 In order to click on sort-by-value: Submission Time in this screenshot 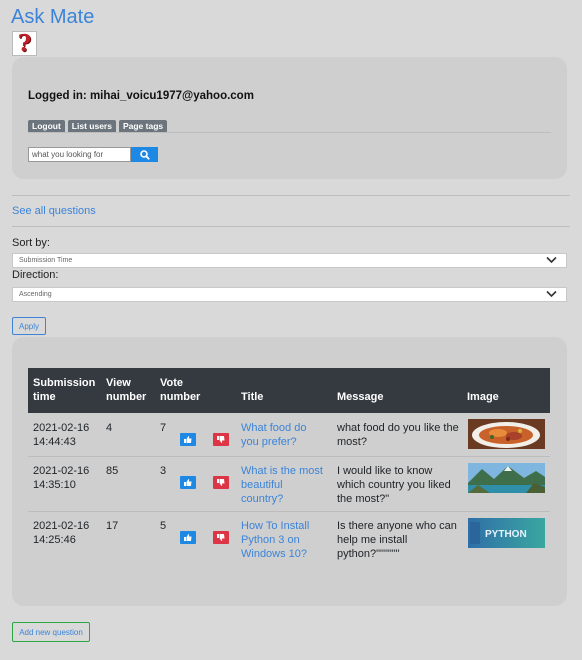, I will do `click(46, 260)`.